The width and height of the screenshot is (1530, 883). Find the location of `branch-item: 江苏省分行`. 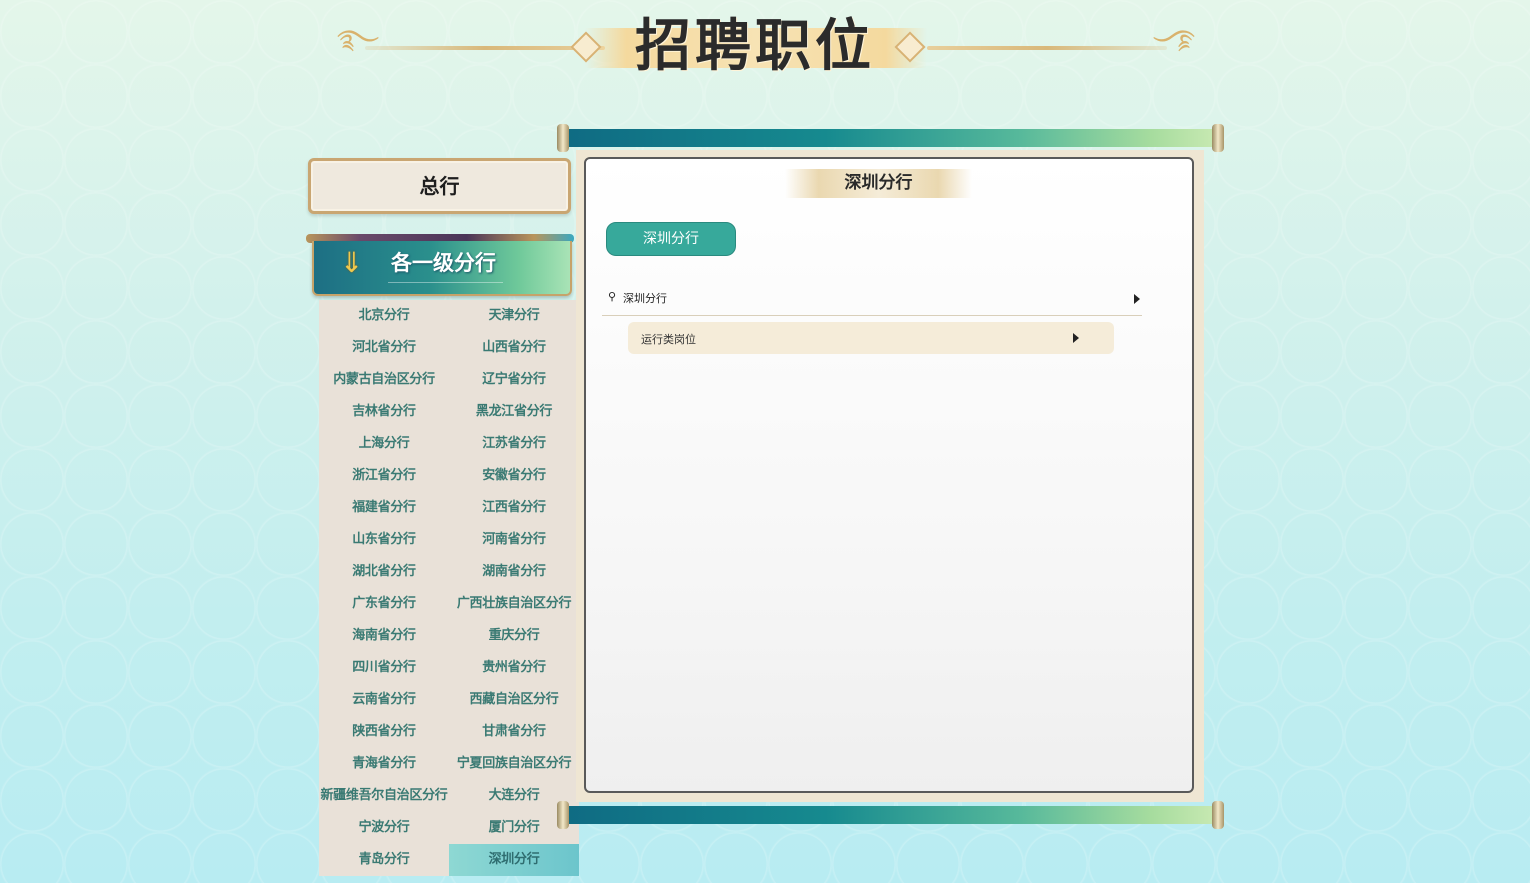

branch-item: 江苏省分行 is located at coordinates (514, 444).